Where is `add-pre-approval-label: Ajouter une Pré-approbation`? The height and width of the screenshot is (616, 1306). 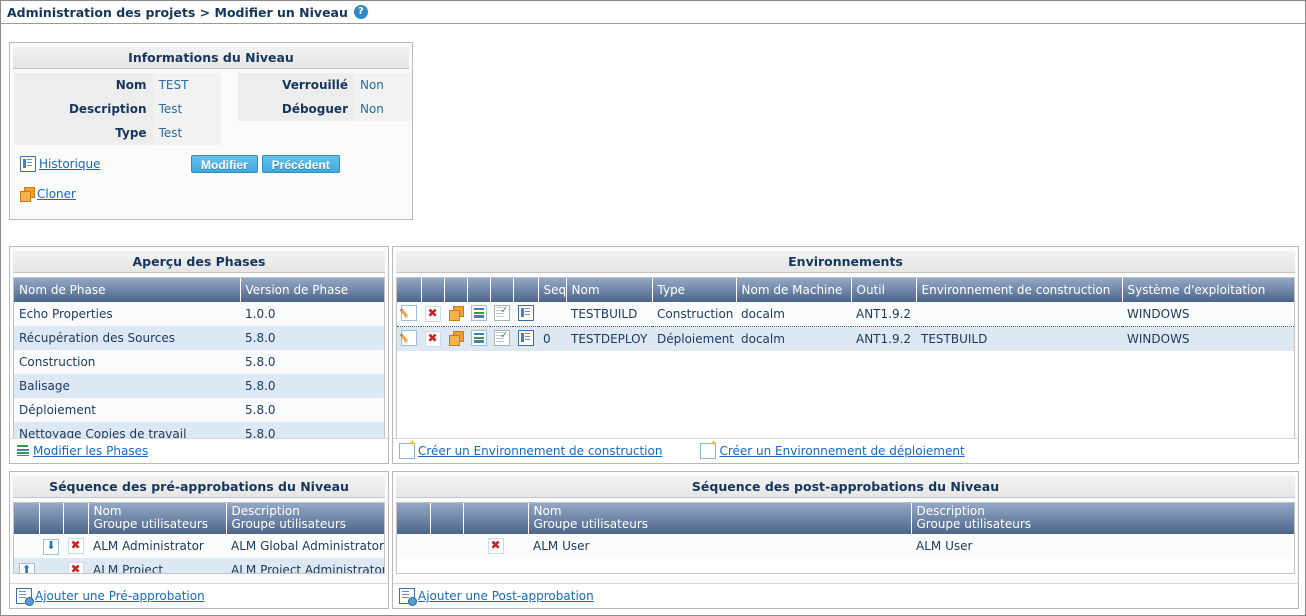
add-pre-approval-label: Ajouter une Pré-approbation is located at coordinates (120, 596).